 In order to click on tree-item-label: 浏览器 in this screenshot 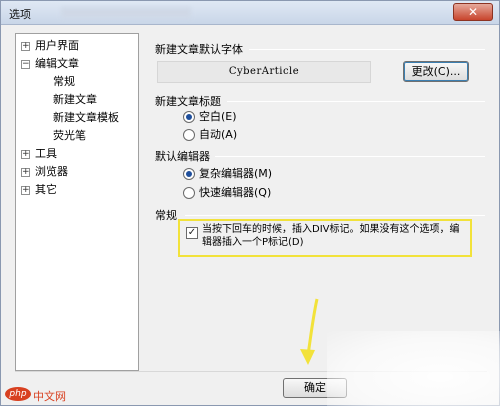, I will do `click(51, 171)`.